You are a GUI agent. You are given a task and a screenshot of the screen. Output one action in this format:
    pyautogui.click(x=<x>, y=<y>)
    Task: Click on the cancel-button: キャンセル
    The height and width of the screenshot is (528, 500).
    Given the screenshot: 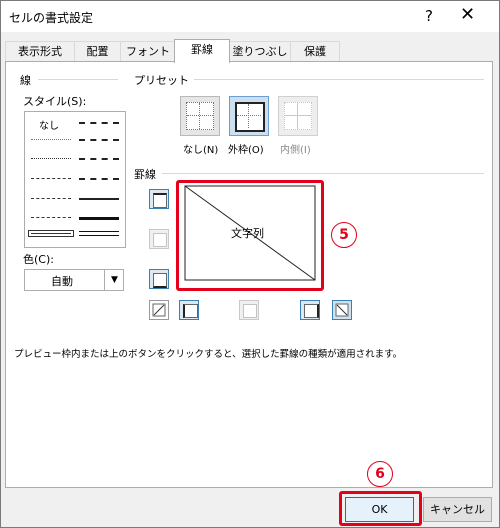 What is the action you would take?
    pyautogui.click(x=457, y=509)
    